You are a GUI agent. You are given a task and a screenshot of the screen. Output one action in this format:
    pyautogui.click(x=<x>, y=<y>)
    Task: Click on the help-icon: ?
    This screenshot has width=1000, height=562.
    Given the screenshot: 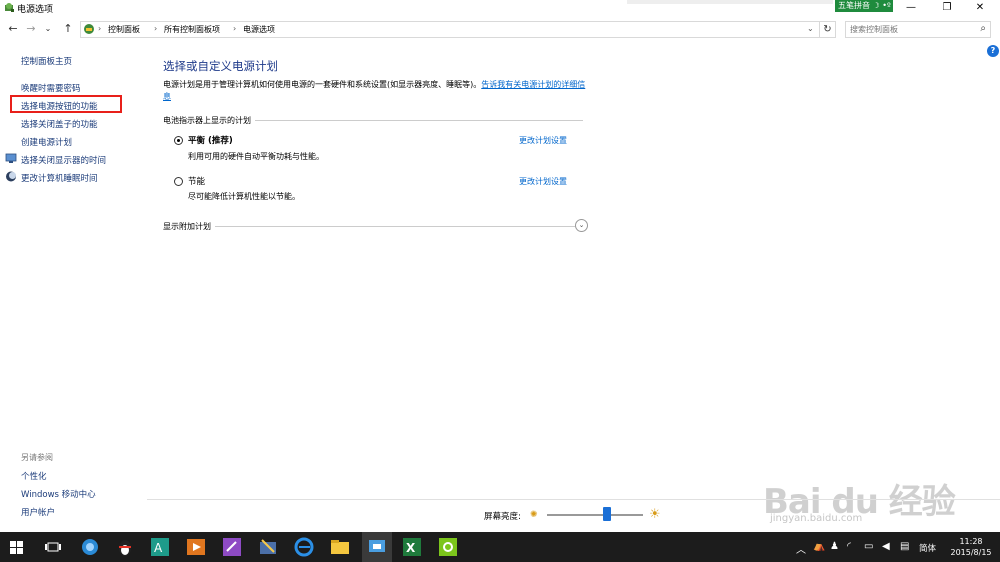 What is the action you would take?
    pyautogui.click(x=993, y=51)
    